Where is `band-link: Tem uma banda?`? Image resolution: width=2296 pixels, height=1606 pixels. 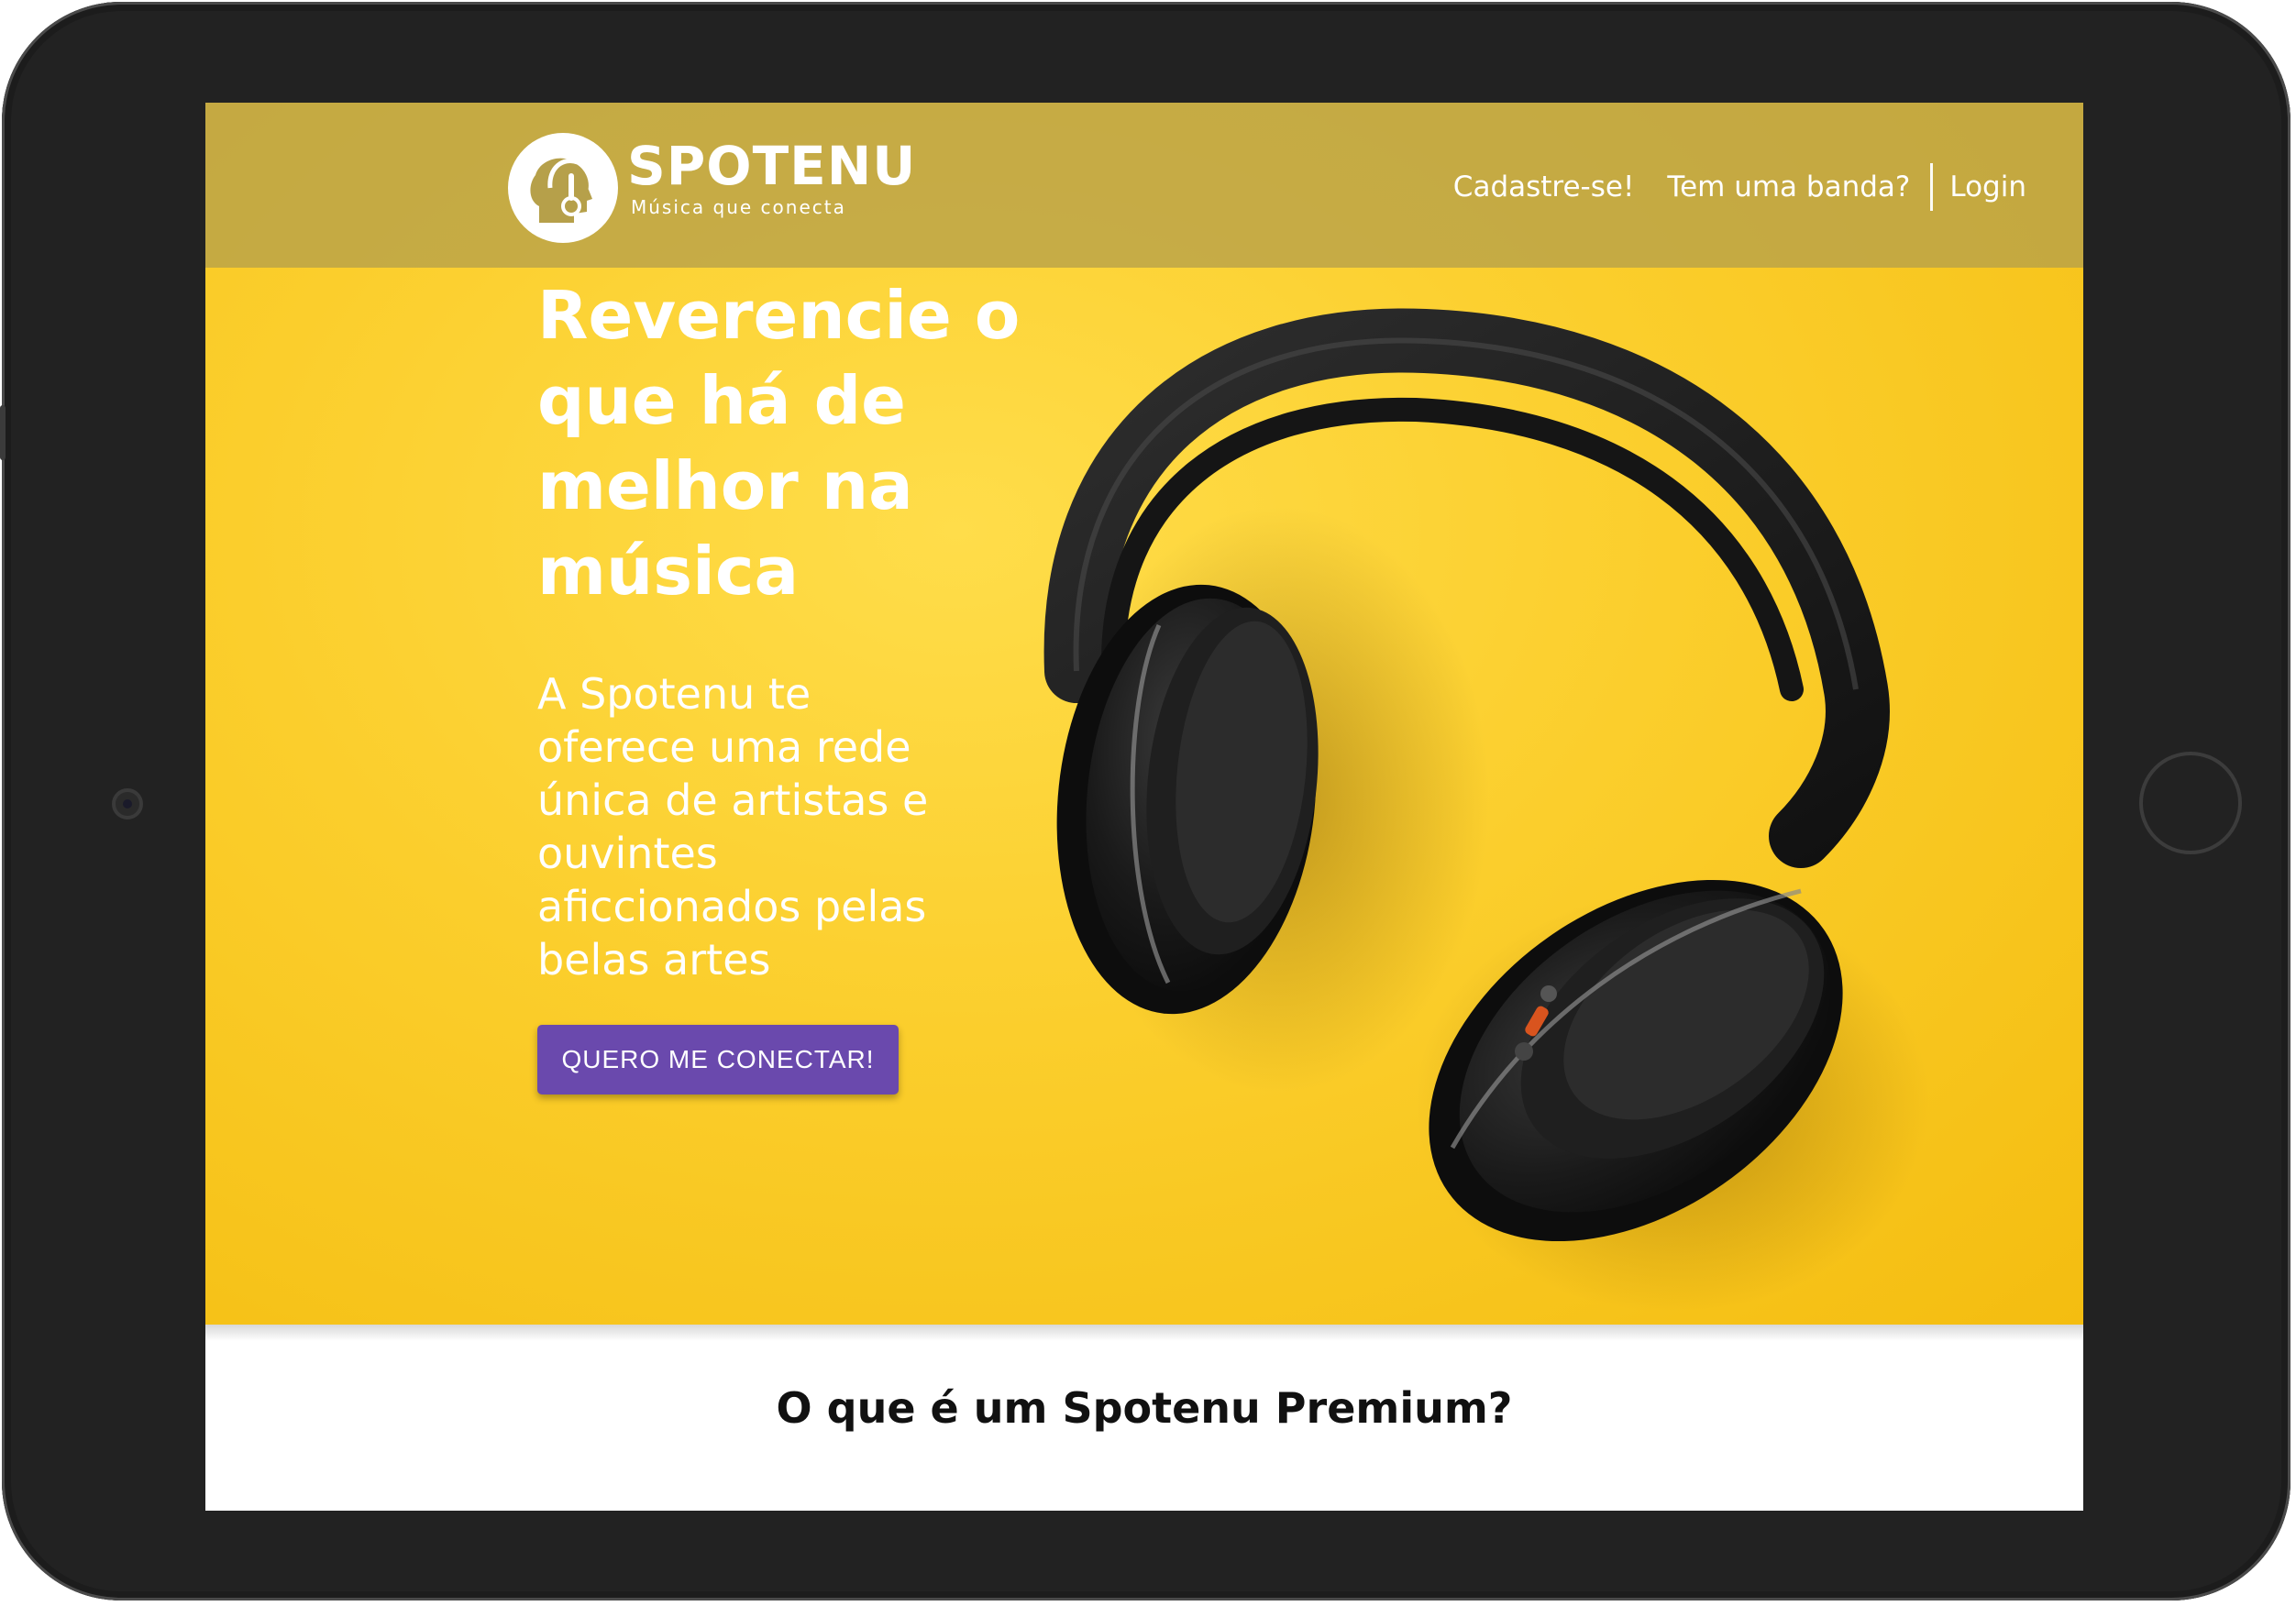
band-link: Tem uma banda? is located at coordinates (1788, 187).